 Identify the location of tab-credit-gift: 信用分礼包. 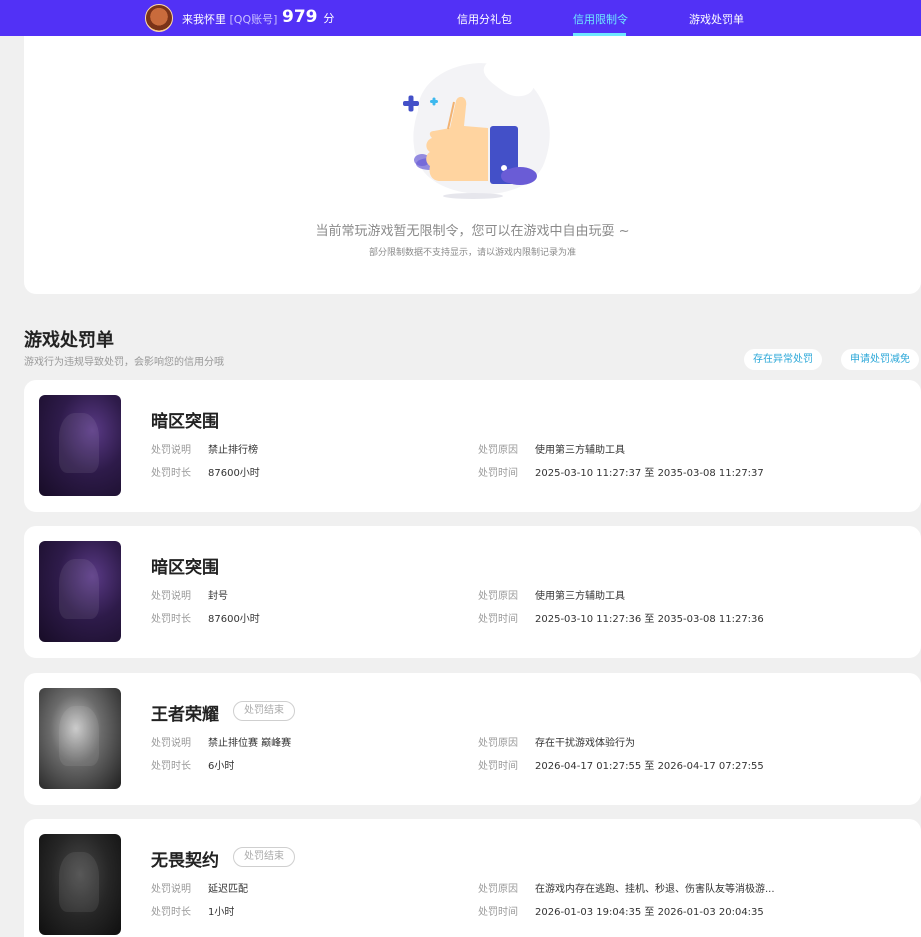
(484, 19).